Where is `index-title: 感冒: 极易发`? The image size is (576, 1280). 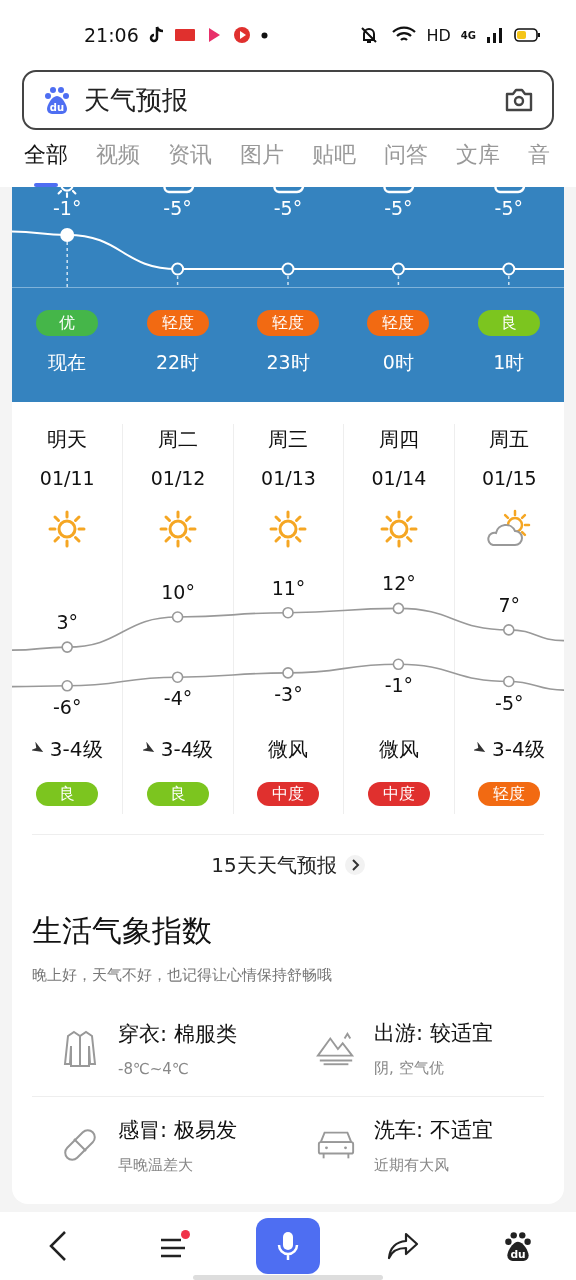
index-title: 感冒: 极易发 is located at coordinates (177, 1130).